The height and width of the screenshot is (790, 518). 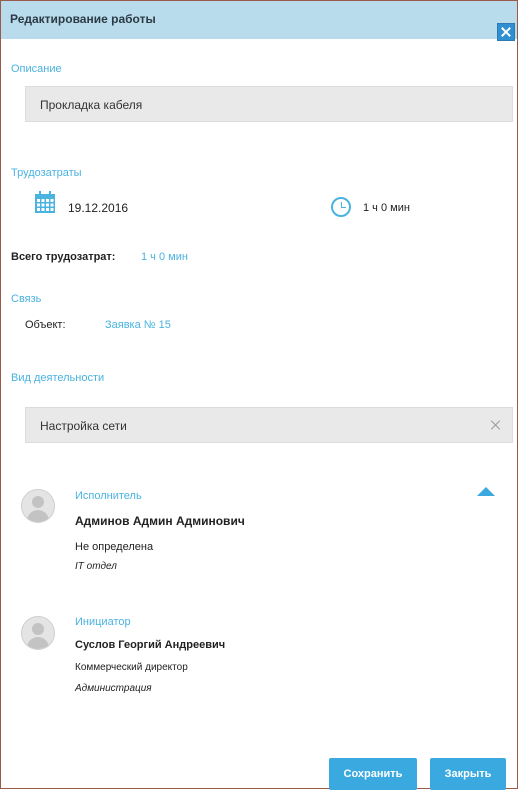 What do you see at coordinates (150, 645) in the screenshot?
I see `initiator-name: Суслов Георгий Андреевич` at bounding box center [150, 645].